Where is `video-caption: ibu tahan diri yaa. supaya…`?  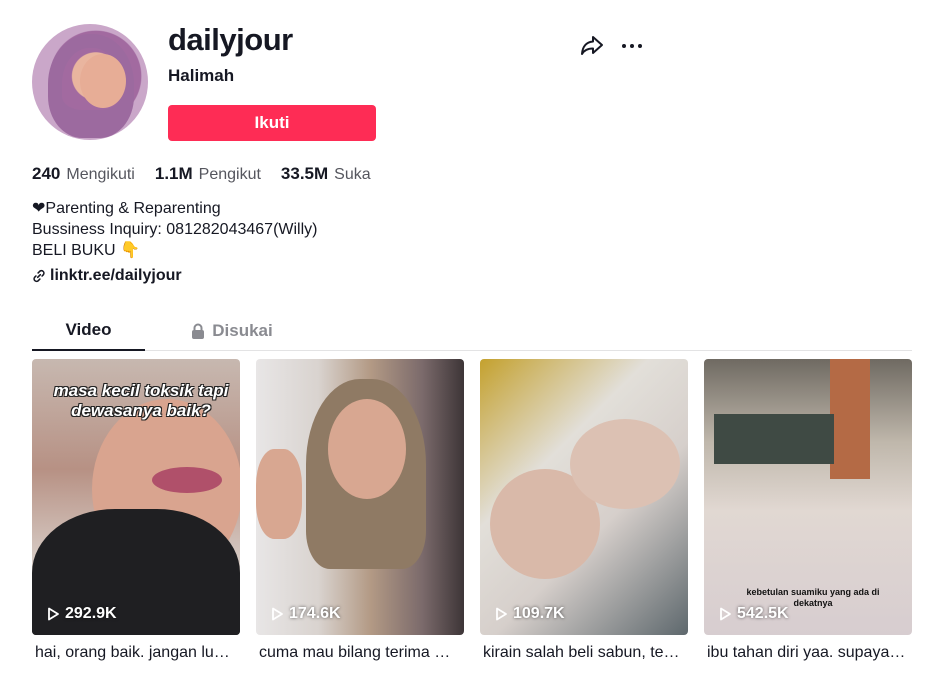 video-caption: ibu tahan diri yaa. supaya… is located at coordinates (806, 653).